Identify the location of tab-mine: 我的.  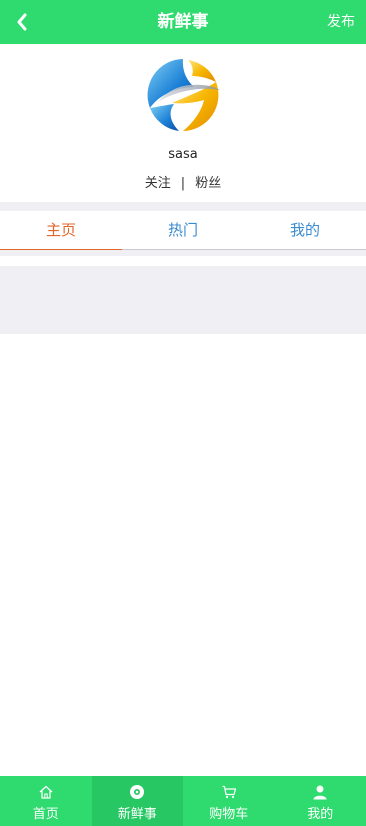
(305, 230).